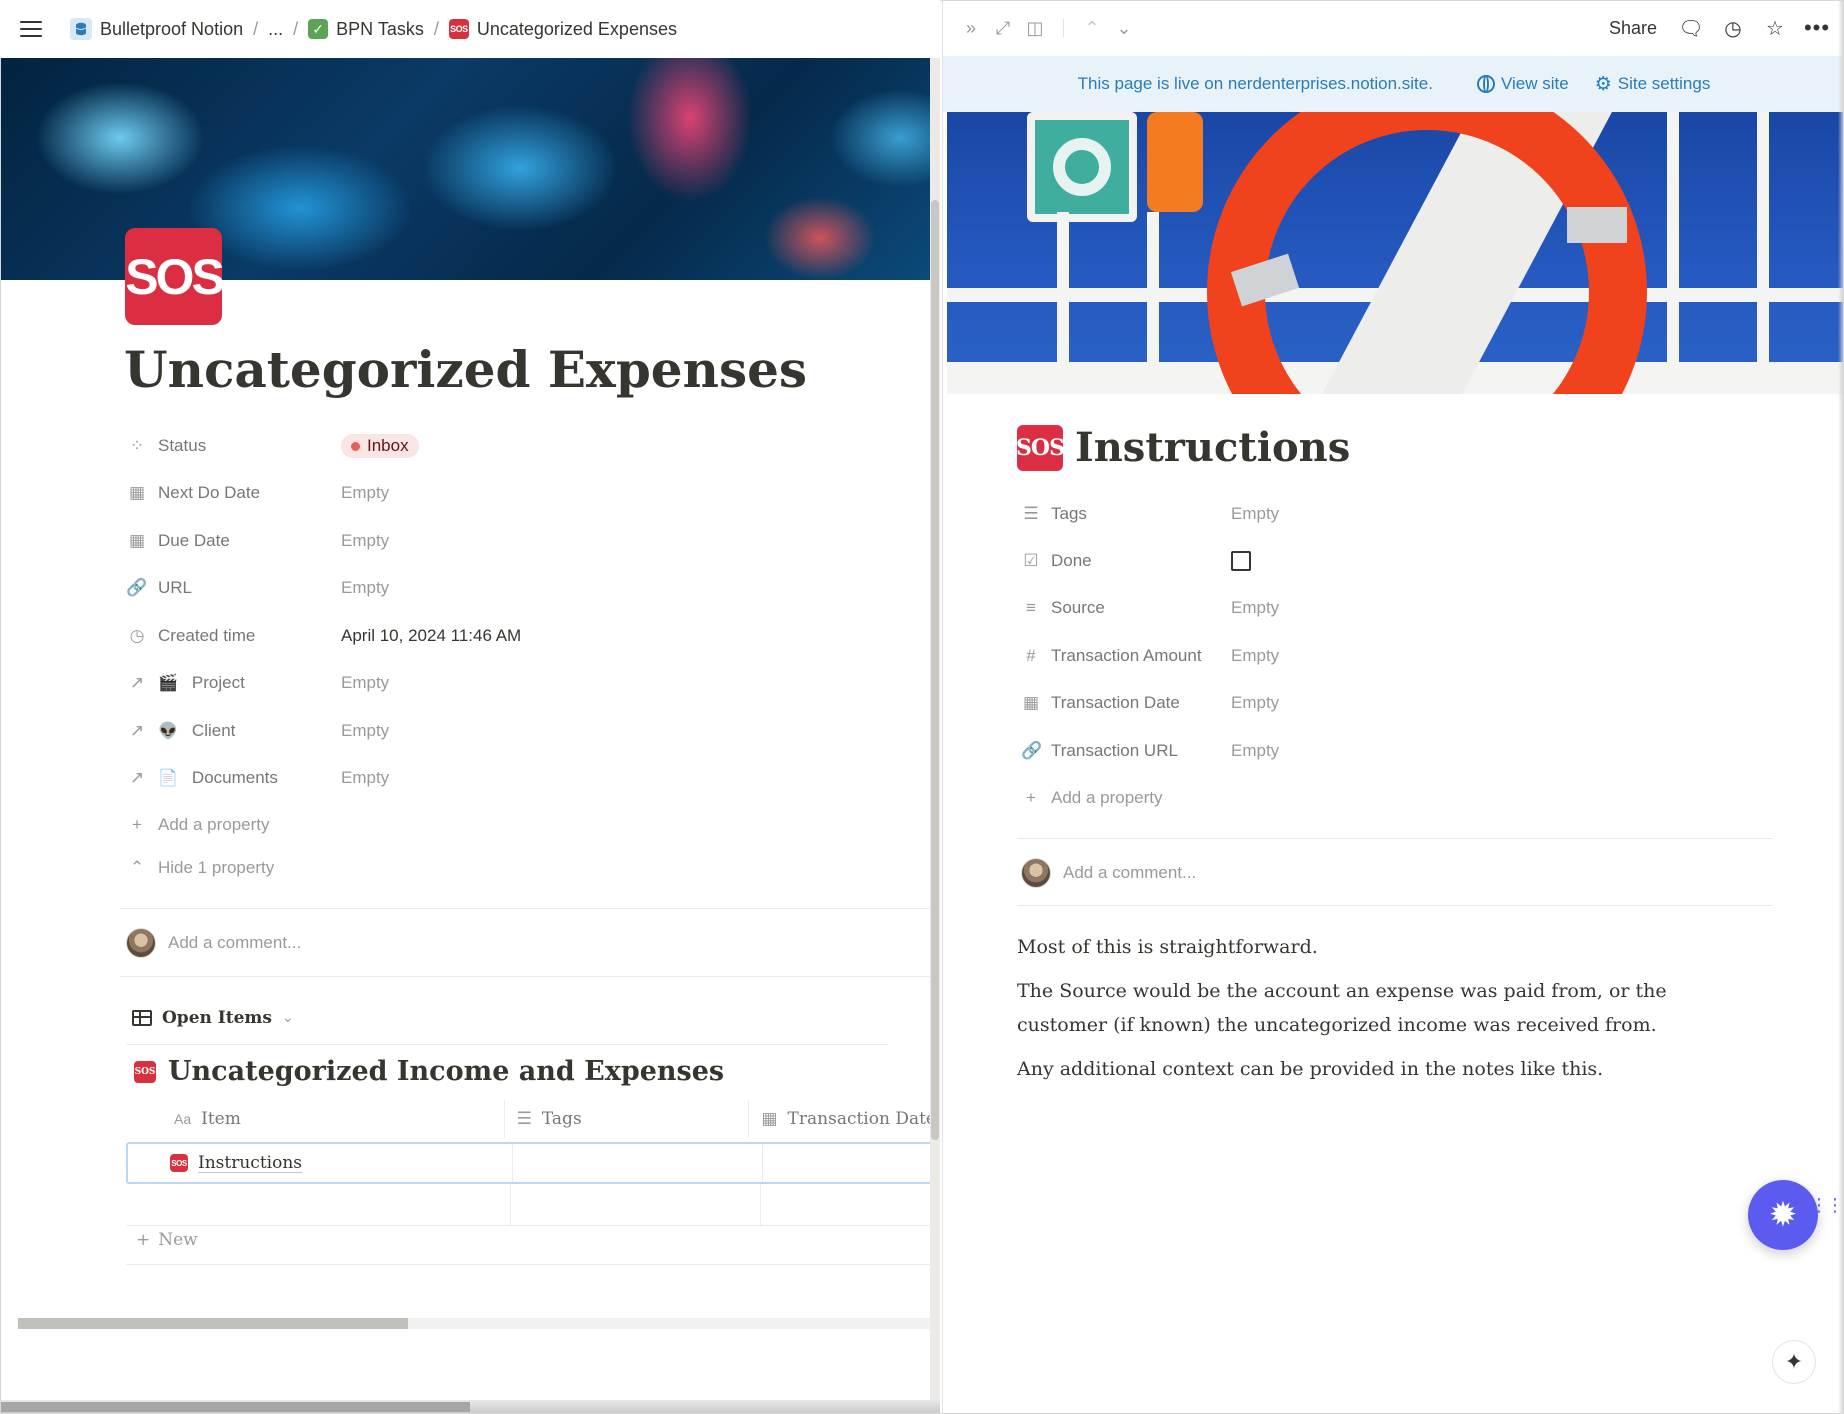 Image resolution: width=1844 pixels, height=1414 pixels. I want to click on star-icon: ☆, so click(1775, 28).